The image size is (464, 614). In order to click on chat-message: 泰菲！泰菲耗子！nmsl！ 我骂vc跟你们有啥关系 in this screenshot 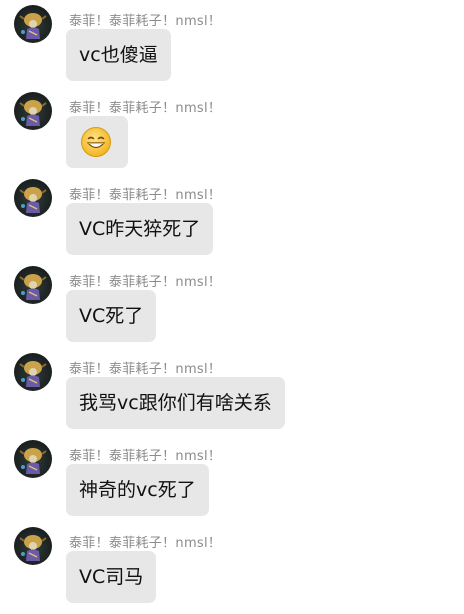, I will do `click(232, 391)`.